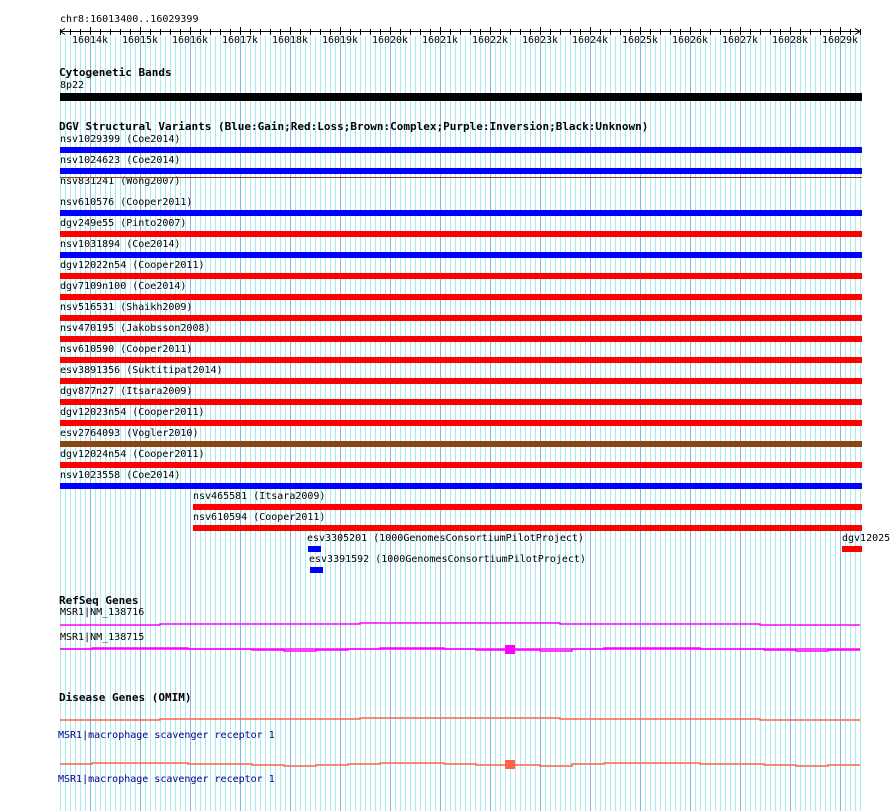 The height and width of the screenshot is (811, 890). Describe the element at coordinates (120, 476) in the screenshot. I see `variant-label: nsv1023558 (Coe2014)` at that location.